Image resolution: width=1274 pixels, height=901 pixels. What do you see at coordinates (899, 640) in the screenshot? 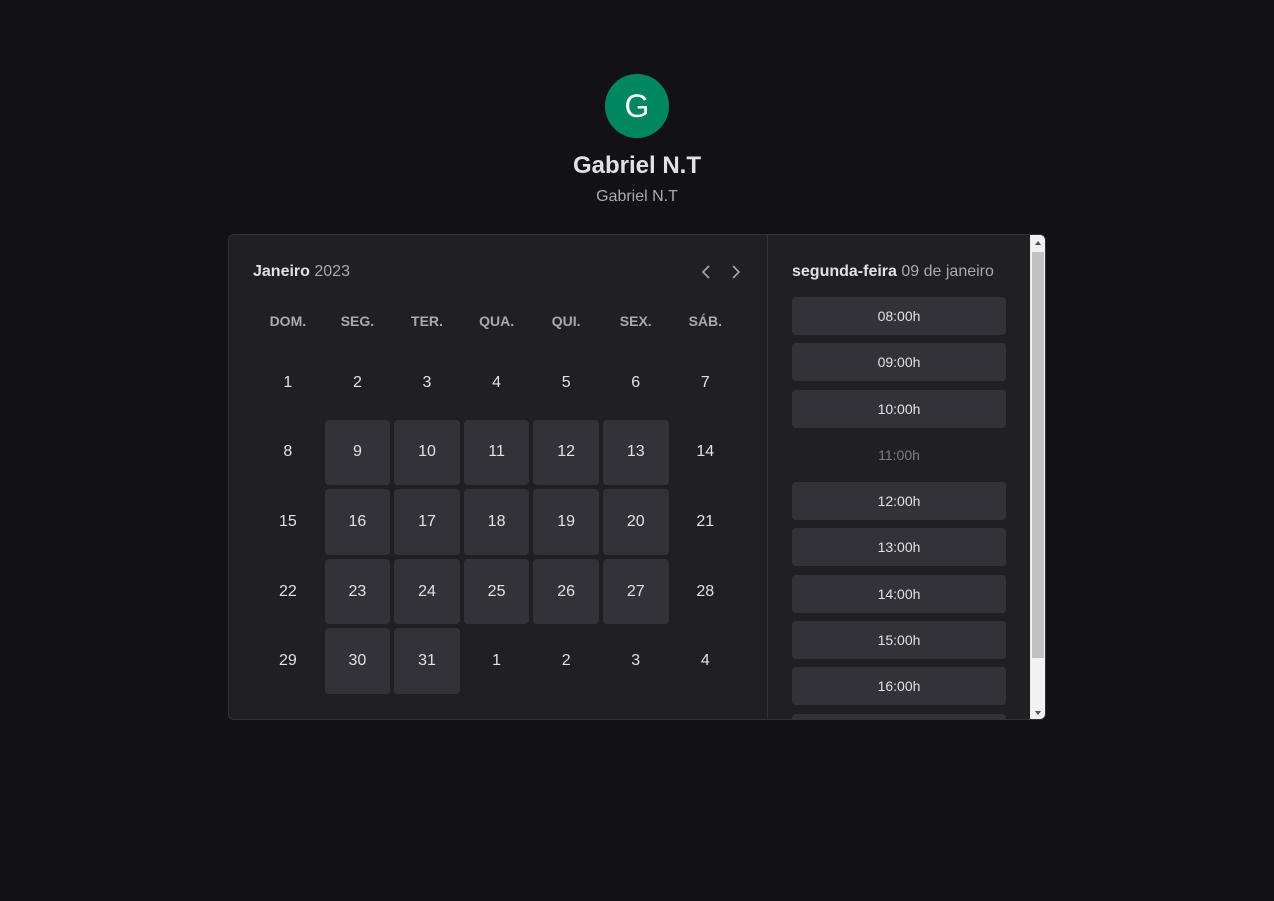
I see `time-slot-button: 15:00h` at bounding box center [899, 640].